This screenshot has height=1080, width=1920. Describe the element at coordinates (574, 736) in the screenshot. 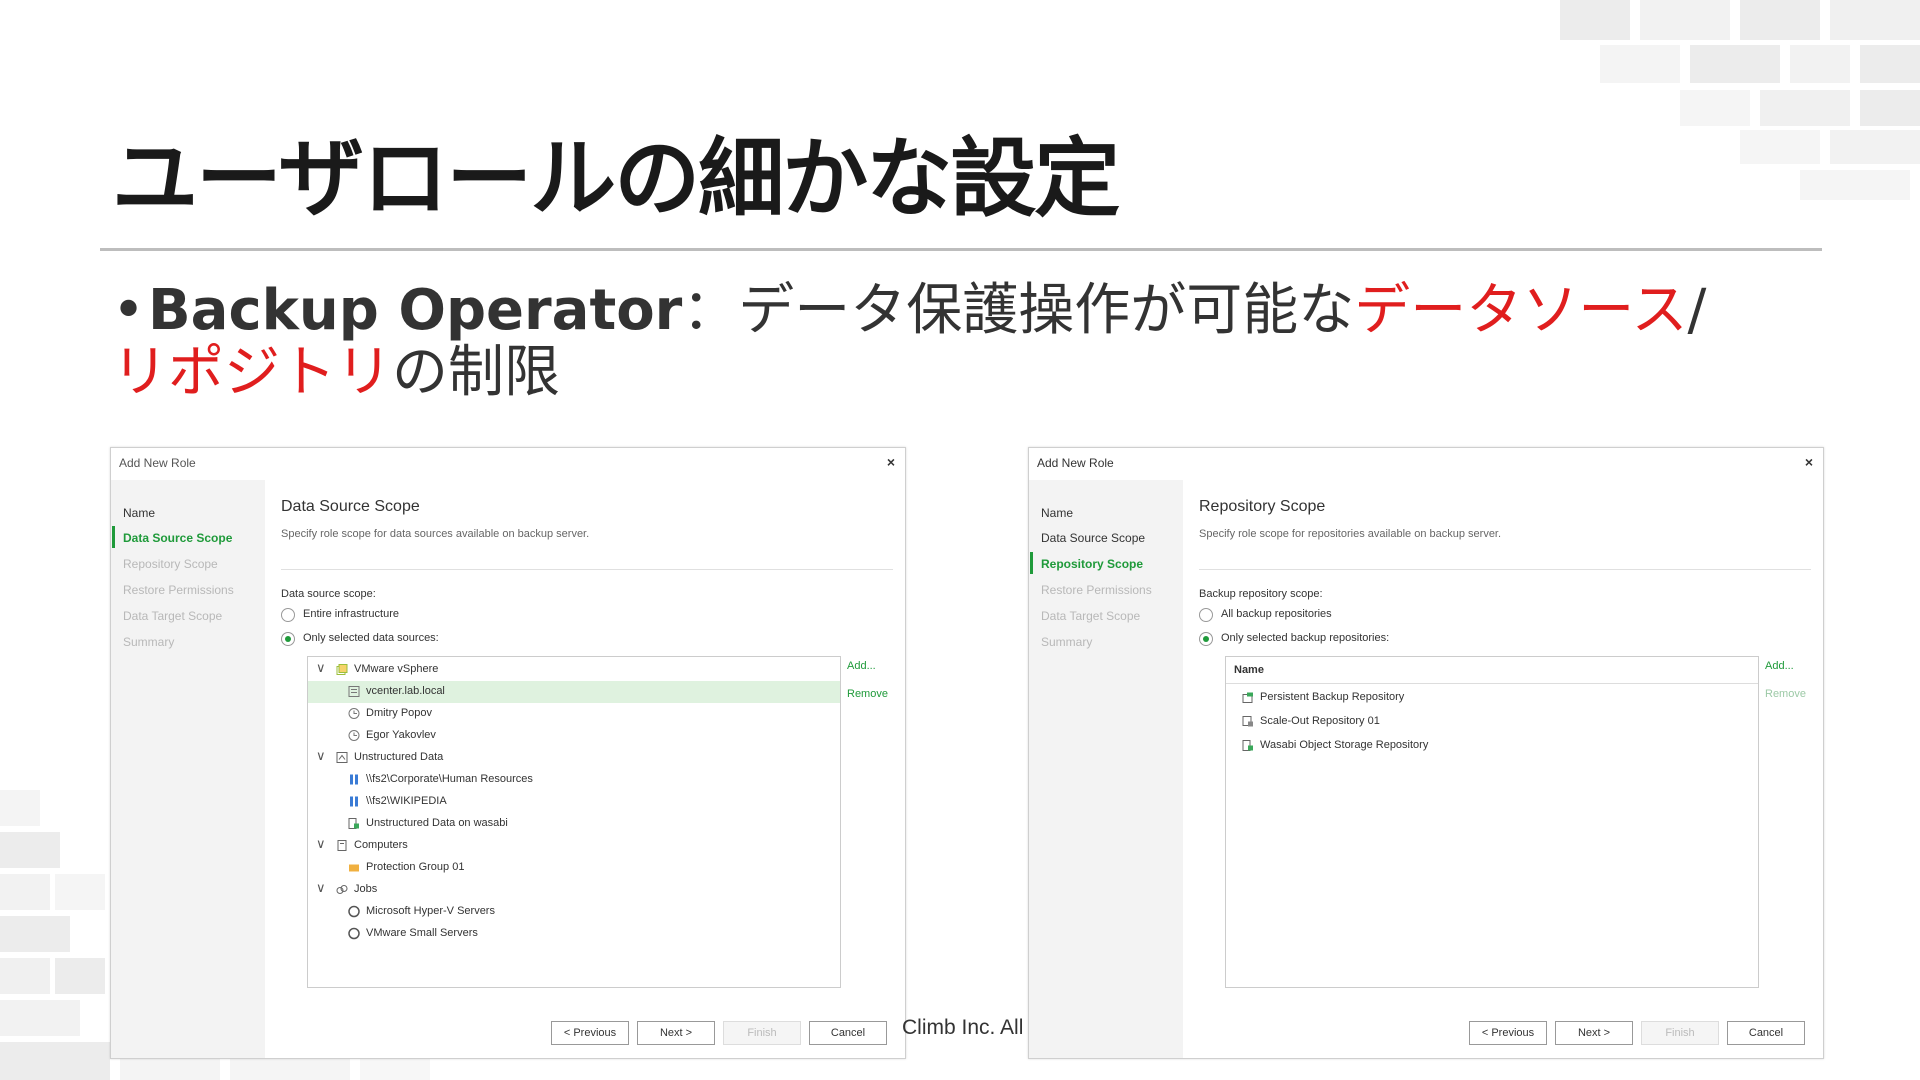

I see `tree-row: Egor Yakovlev` at that location.